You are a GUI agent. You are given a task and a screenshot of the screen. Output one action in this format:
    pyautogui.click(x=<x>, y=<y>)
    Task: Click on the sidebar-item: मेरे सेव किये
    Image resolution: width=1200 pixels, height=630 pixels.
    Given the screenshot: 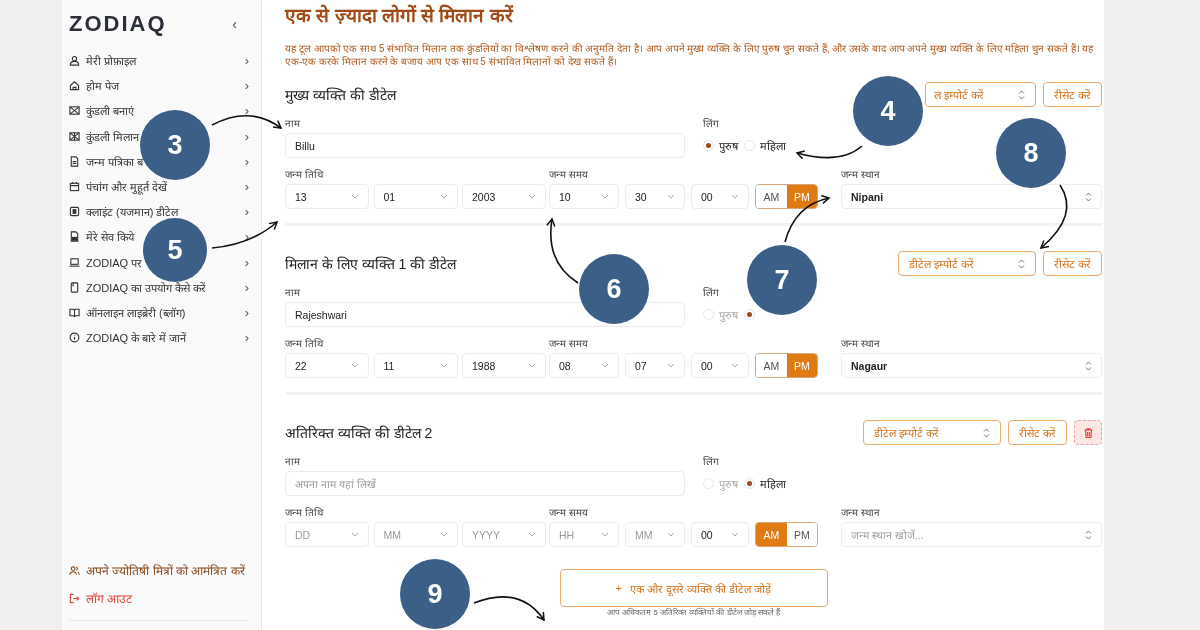 What is the action you would take?
    pyautogui.click(x=110, y=237)
    